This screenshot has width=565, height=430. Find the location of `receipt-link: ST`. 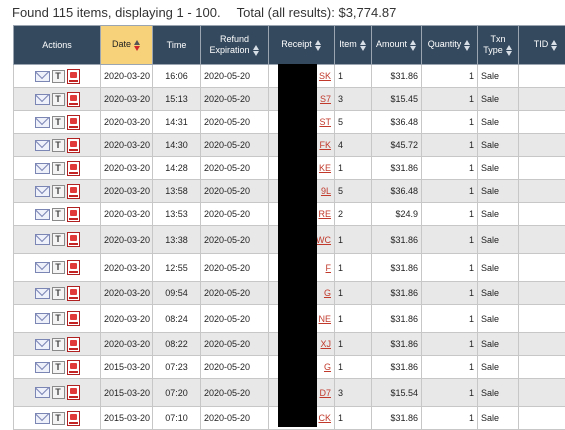

receipt-link: ST is located at coordinates (325, 122).